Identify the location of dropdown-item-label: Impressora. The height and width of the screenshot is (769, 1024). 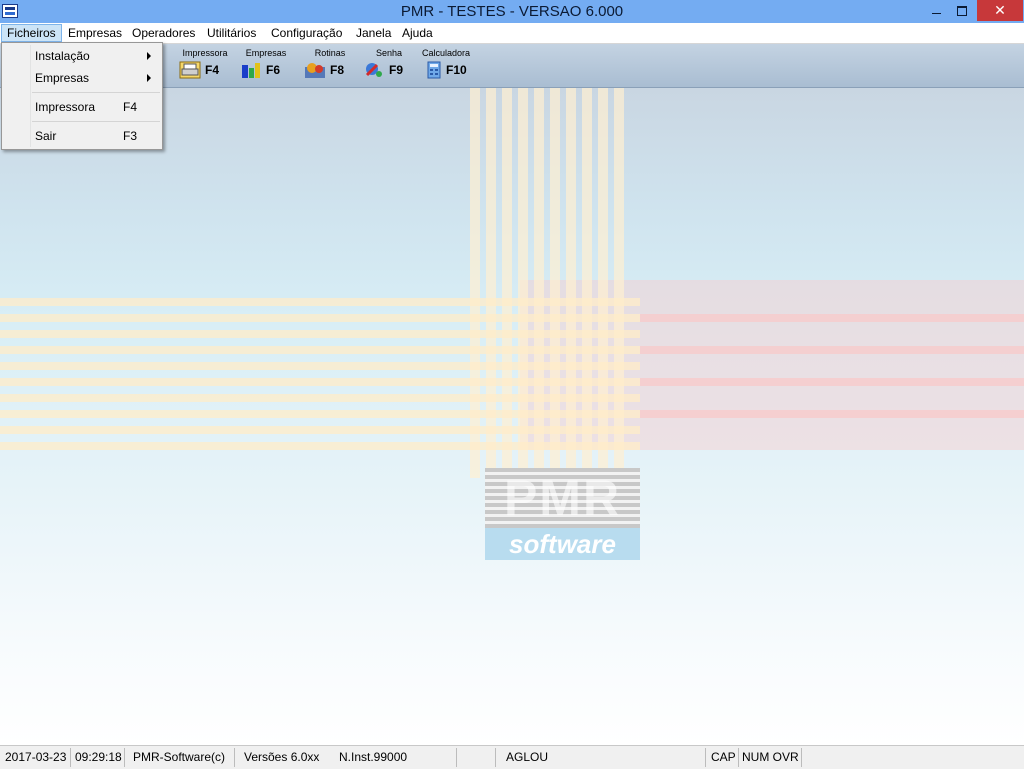
(65, 107).